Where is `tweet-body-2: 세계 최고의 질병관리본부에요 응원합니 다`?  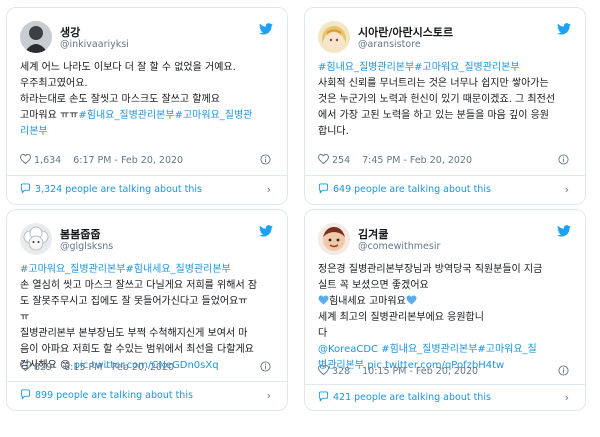 tweet-body-2: 세계 최고의 질병관리본부에요 응원합니 다 is located at coordinates (401, 325).